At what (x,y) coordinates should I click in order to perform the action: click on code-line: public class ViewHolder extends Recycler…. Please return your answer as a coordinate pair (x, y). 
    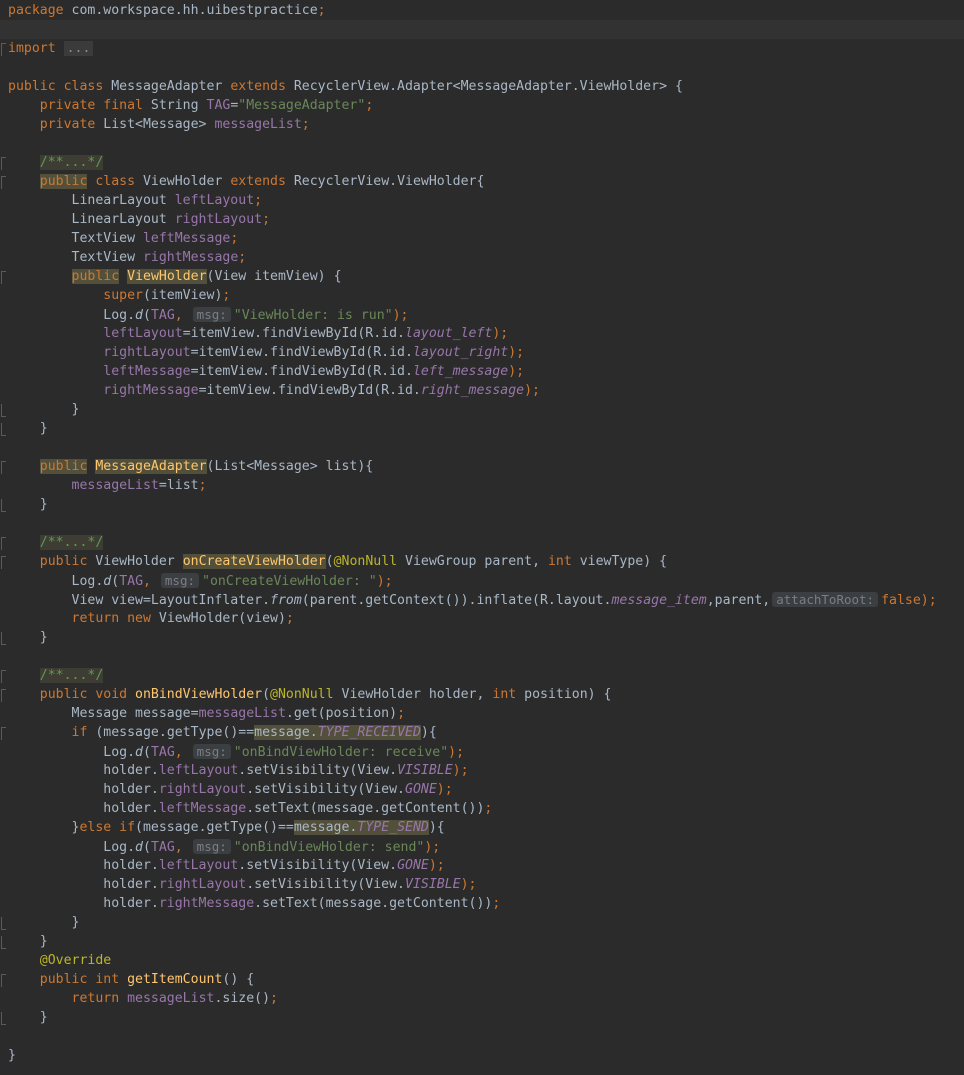
    Looking at the image, I should click on (482, 181).